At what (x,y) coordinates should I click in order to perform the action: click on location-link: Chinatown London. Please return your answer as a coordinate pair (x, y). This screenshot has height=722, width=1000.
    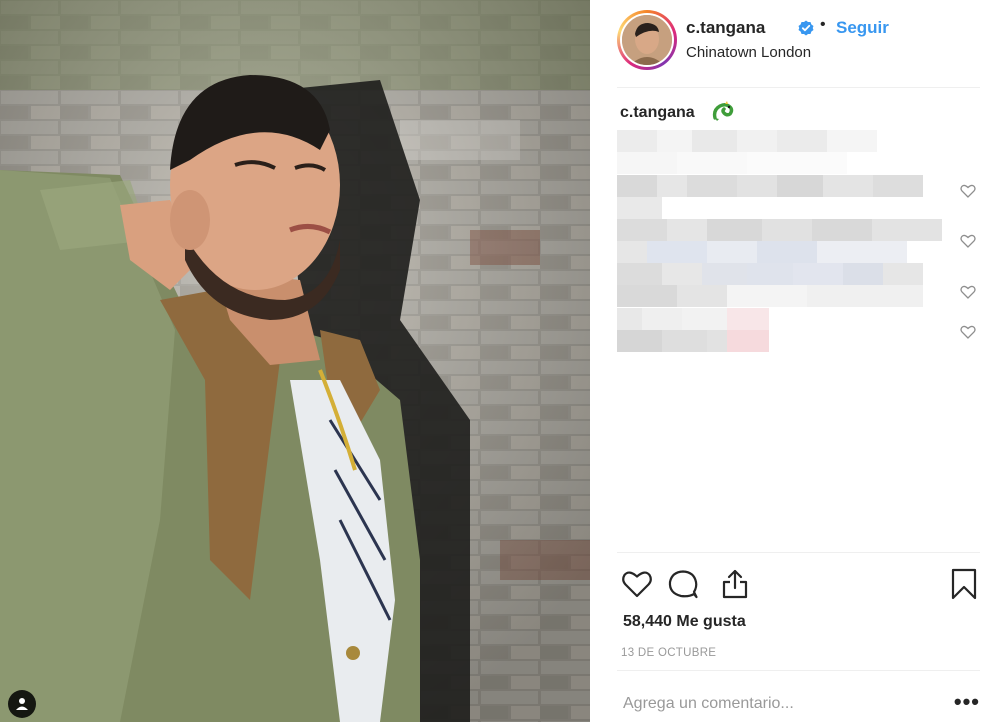
    Looking at the image, I should click on (748, 52).